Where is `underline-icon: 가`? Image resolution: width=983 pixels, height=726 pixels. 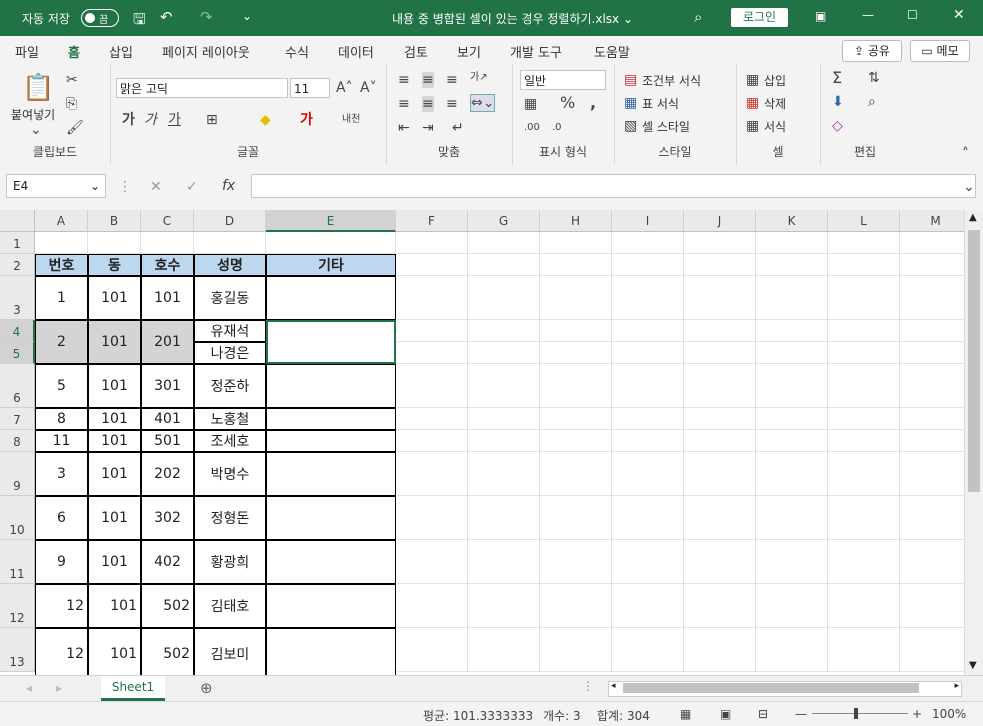 underline-icon: 가 is located at coordinates (174, 120).